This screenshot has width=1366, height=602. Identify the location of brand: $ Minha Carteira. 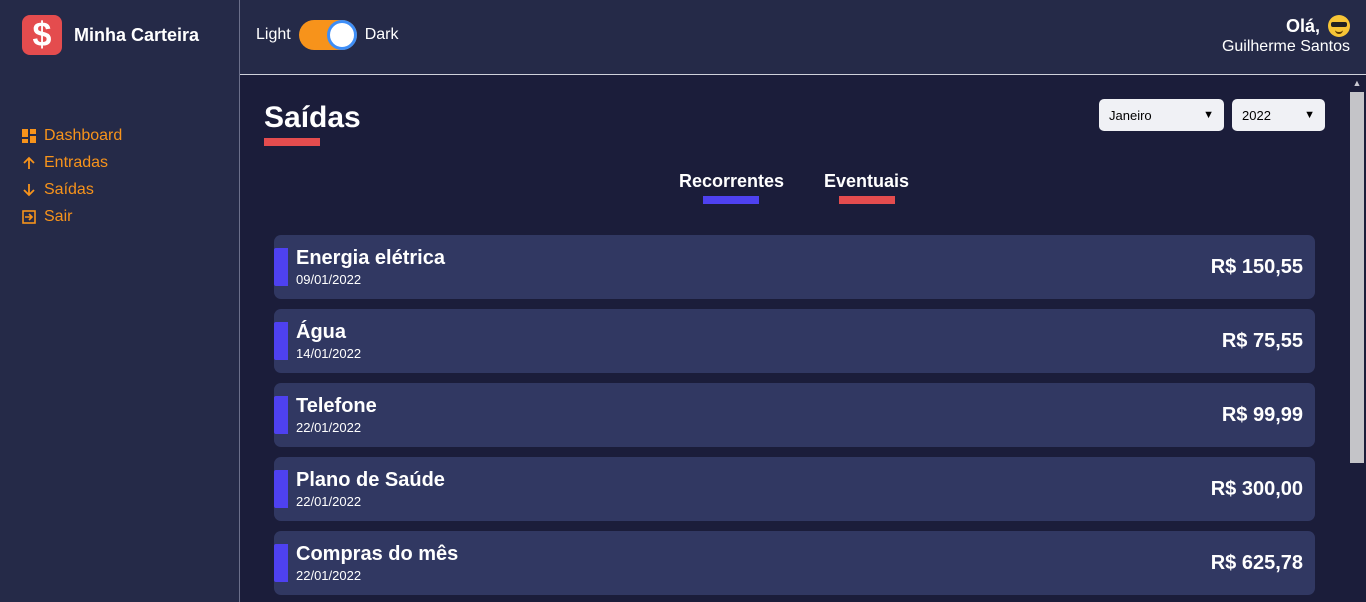
(110, 35).